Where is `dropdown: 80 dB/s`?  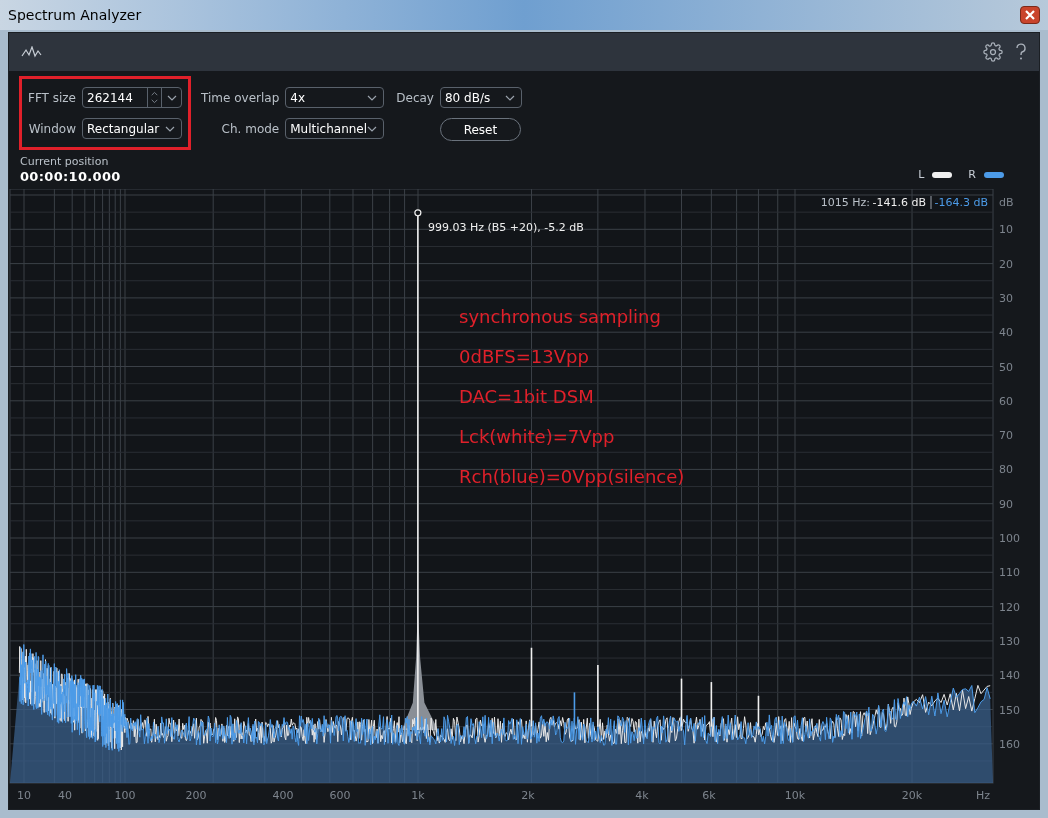
dropdown: 80 dB/s is located at coordinates (480, 97).